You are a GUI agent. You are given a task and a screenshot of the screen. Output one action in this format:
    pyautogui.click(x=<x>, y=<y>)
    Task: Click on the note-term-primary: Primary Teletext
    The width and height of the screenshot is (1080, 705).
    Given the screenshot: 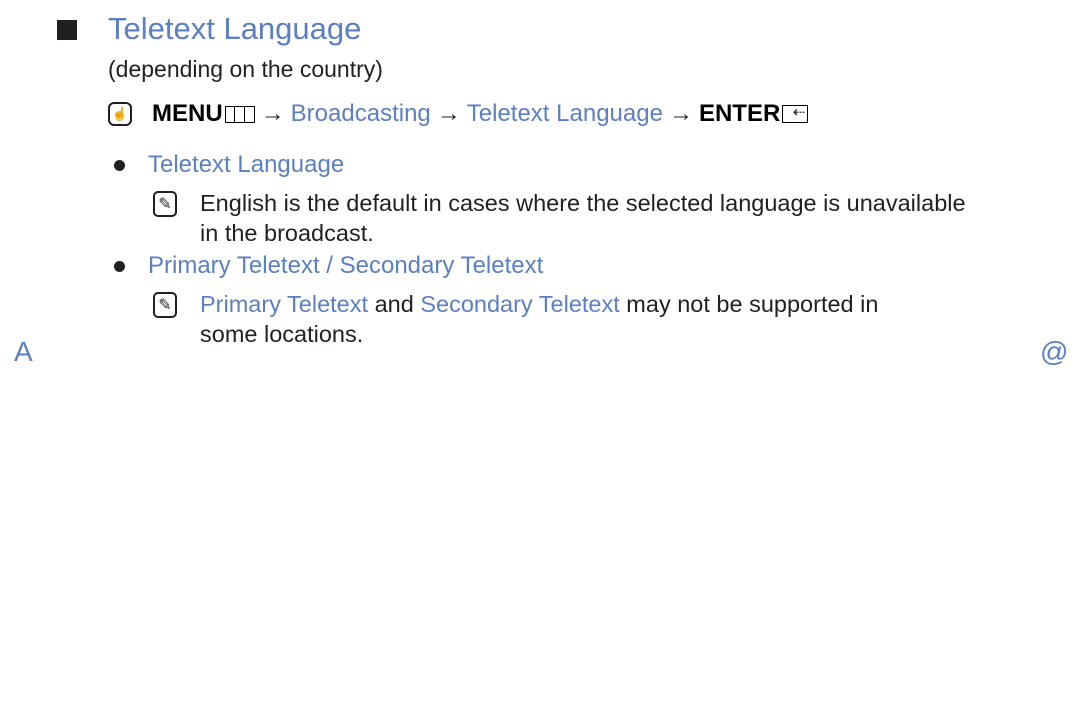 What is the action you would take?
    pyautogui.click(x=284, y=304)
    